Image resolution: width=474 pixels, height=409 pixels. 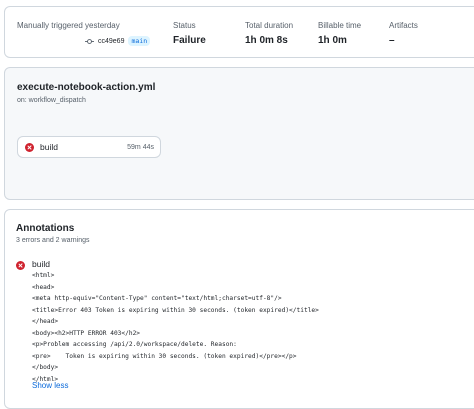 What do you see at coordinates (53, 240) in the screenshot?
I see `annotations-summary: 3 errors and 2 warnings` at bounding box center [53, 240].